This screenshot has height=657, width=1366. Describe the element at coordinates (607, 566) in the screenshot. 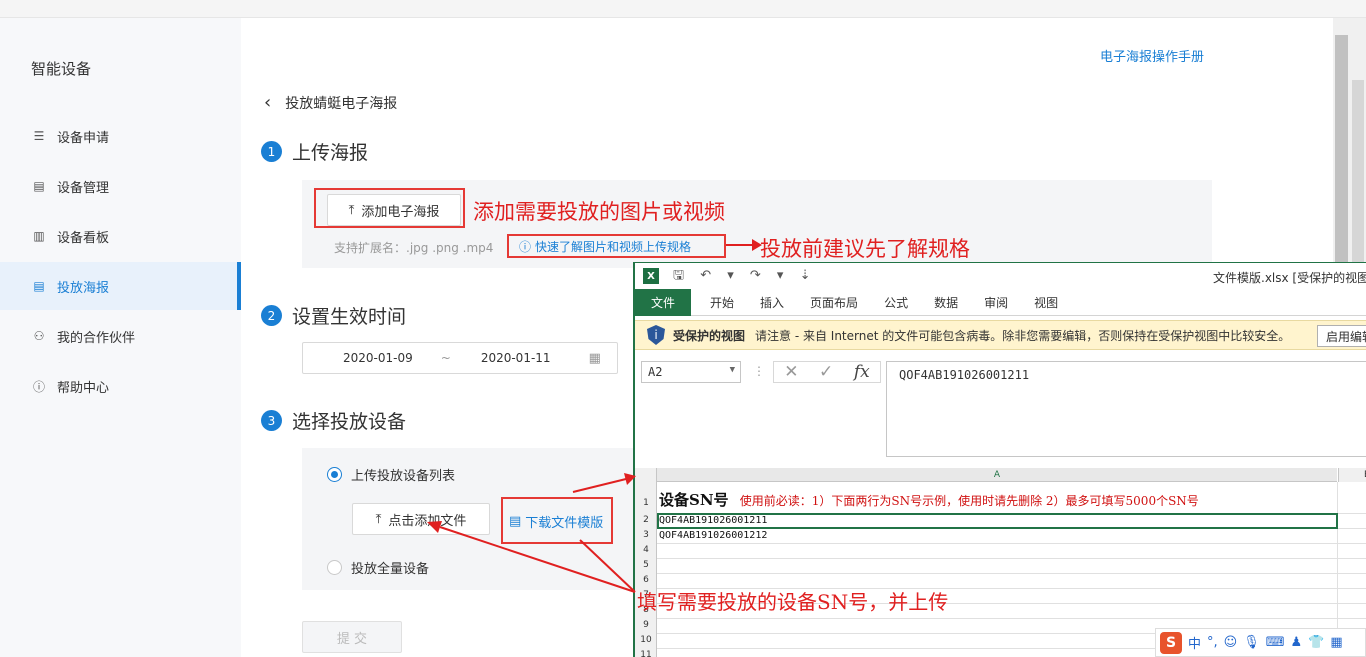

I see `arrow-to-download` at that location.